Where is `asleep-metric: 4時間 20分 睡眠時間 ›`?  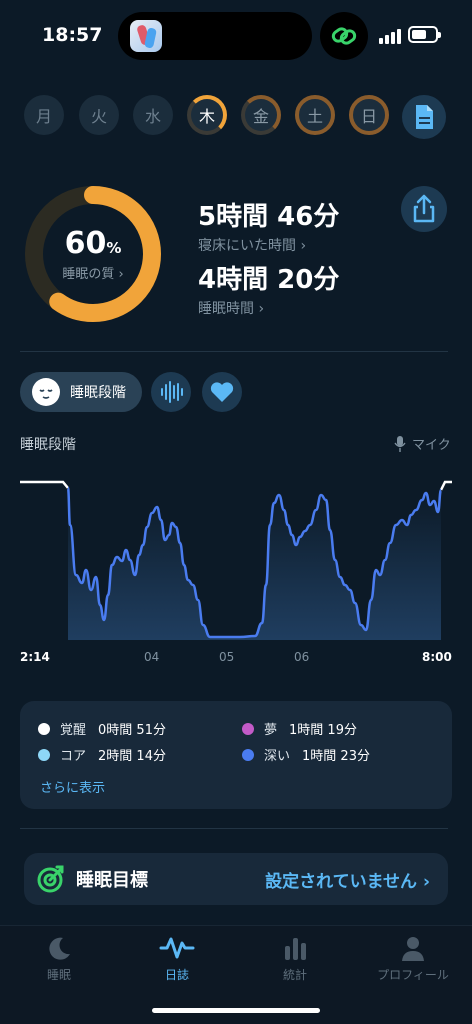
asleep-metric: 4時間 20分 睡眠時間 › is located at coordinates (268, 288).